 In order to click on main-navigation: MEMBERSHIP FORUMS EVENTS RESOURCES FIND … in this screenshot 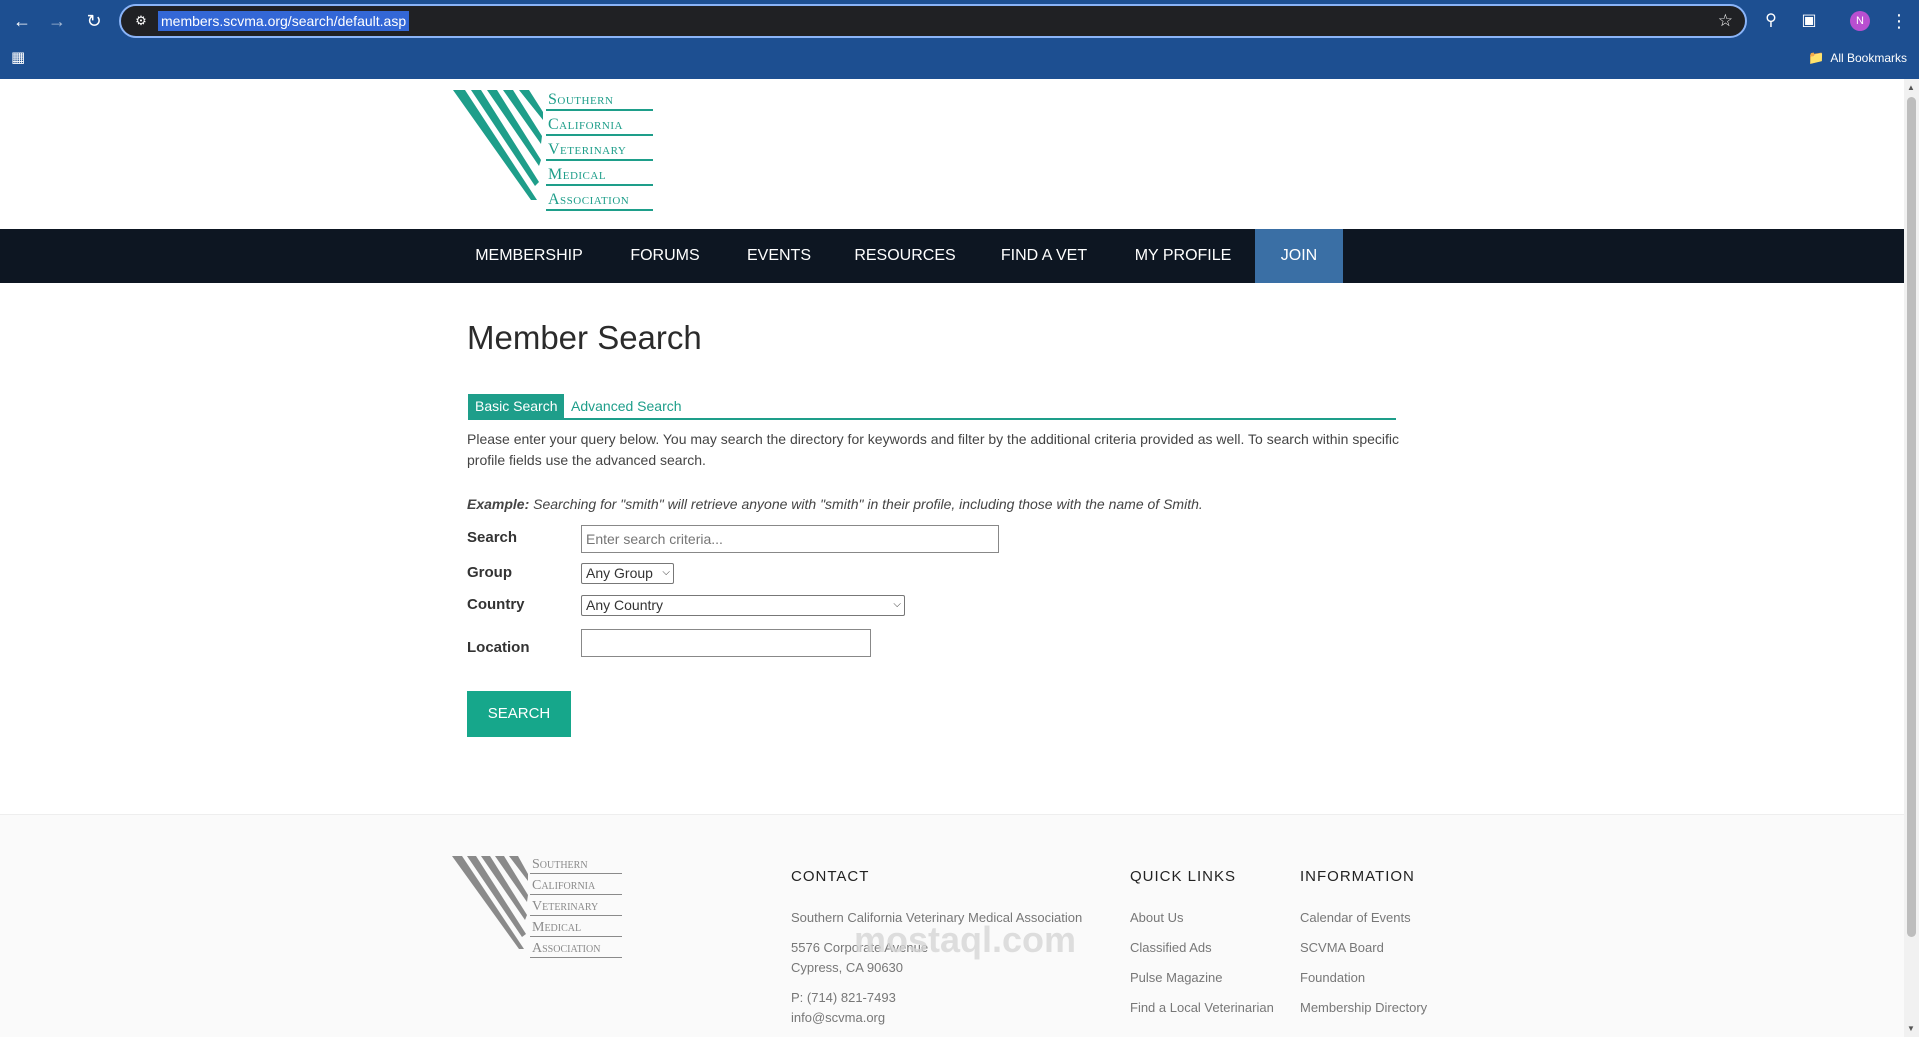, I will do `click(952, 256)`.